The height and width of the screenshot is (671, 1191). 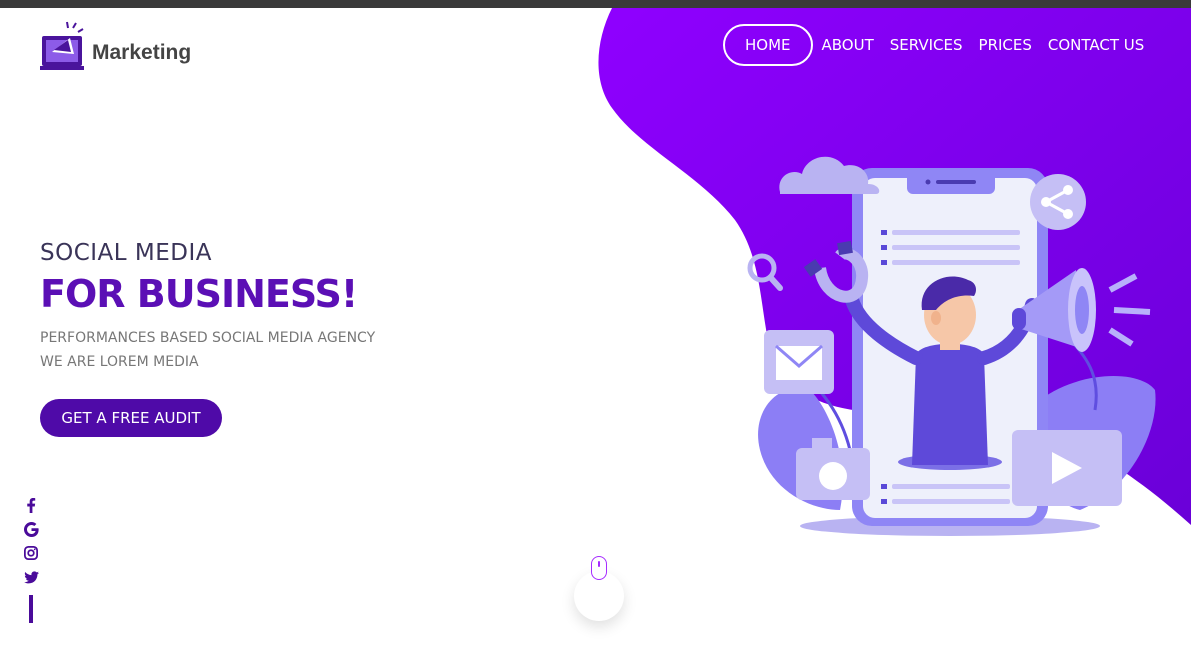 What do you see at coordinates (1067, 468) in the screenshot?
I see `video-play-icon` at bounding box center [1067, 468].